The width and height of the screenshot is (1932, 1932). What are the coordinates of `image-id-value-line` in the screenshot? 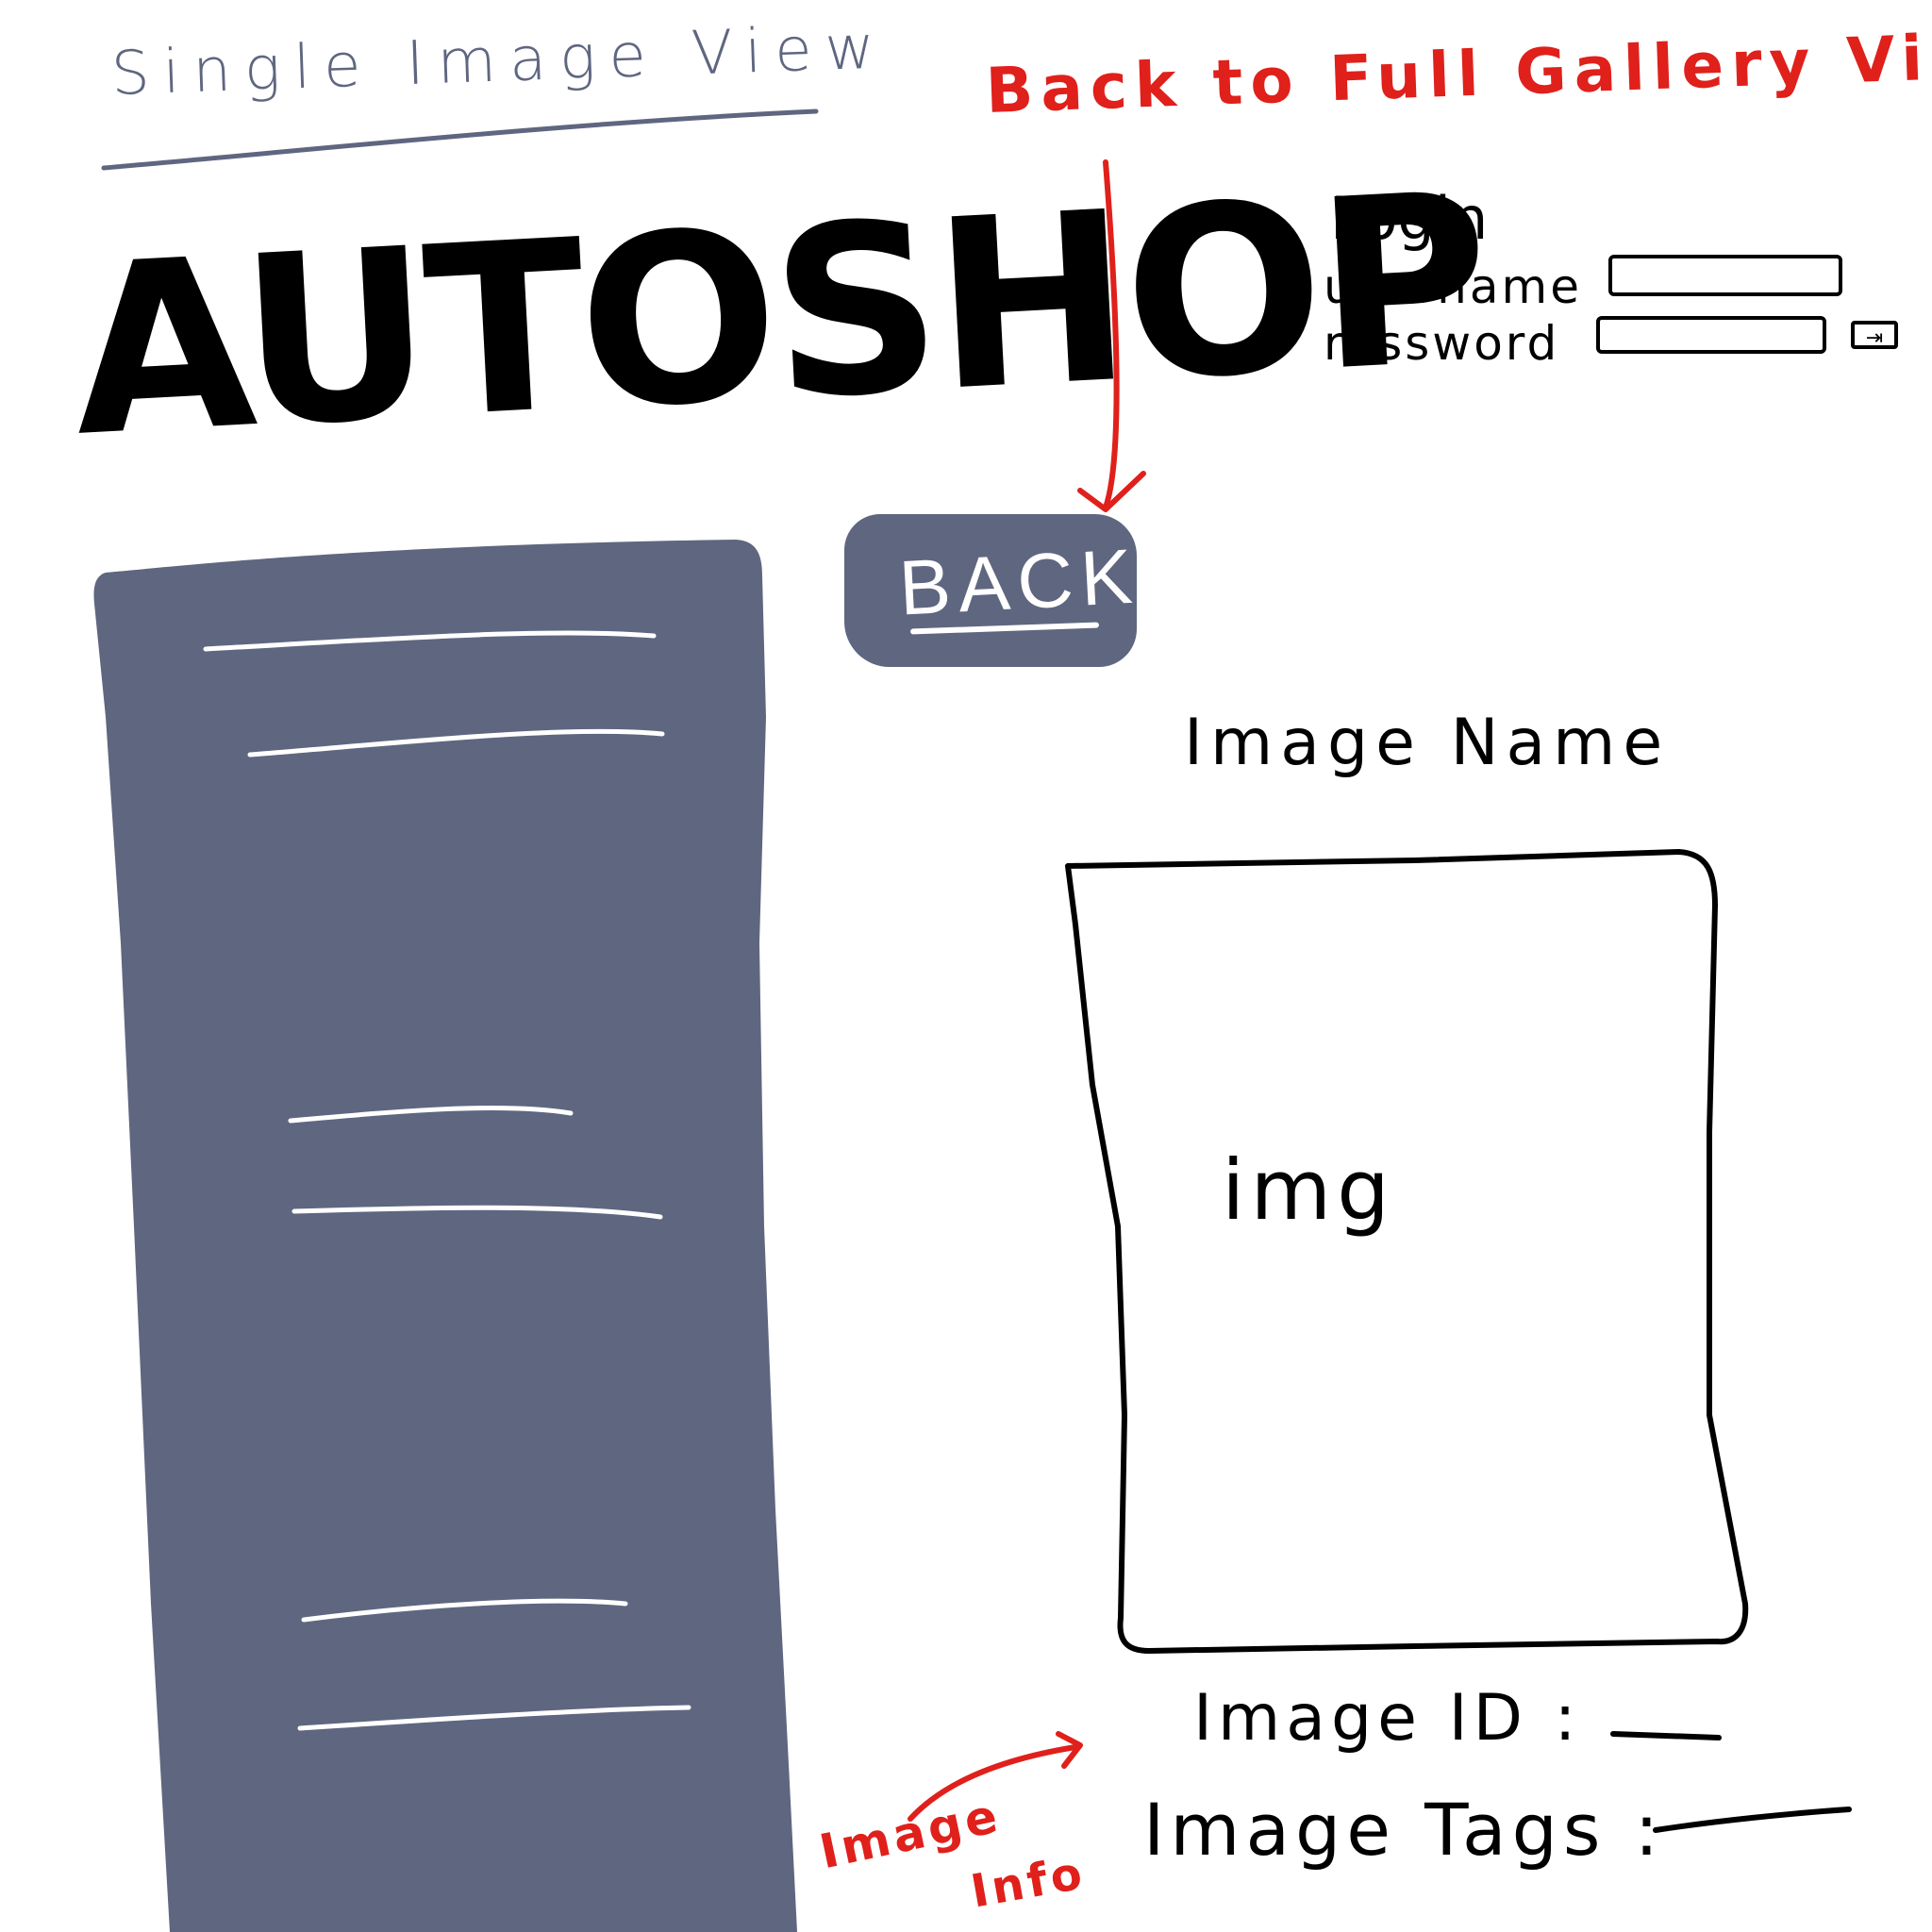 It's located at (1666, 1736).